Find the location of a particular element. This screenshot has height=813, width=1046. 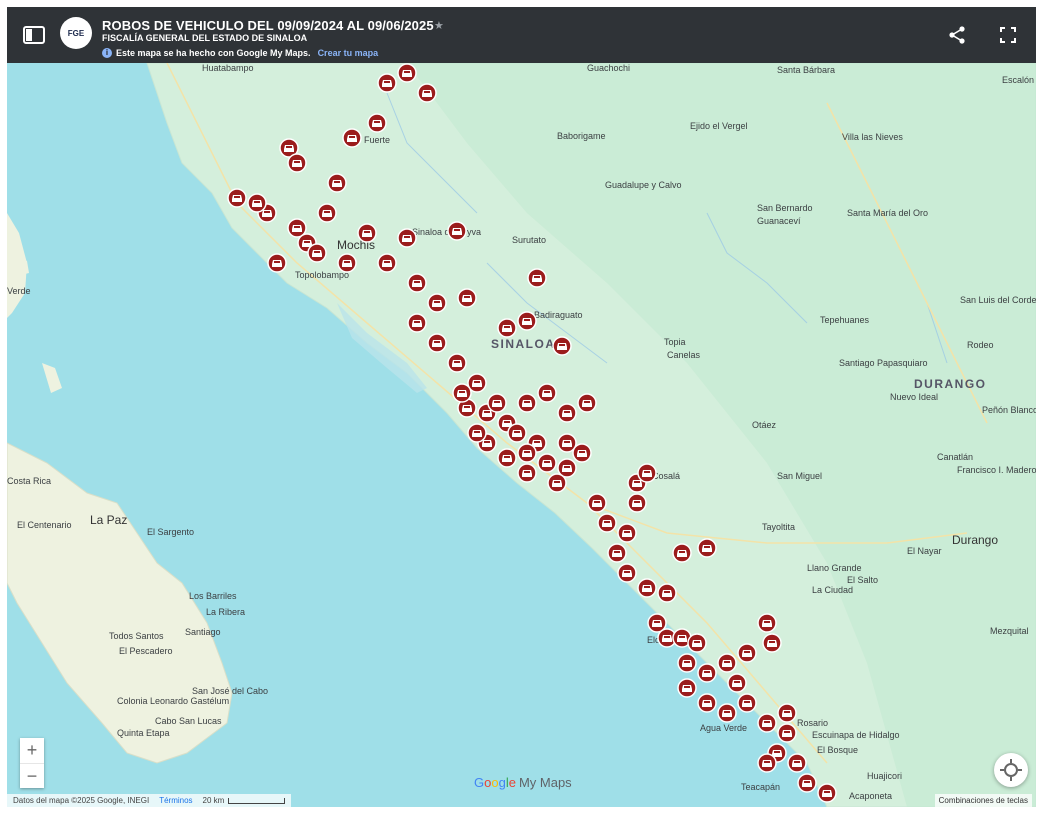

keyboard-shortcuts-link: Combinaciones de teclas is located at coordinates (983, 800).